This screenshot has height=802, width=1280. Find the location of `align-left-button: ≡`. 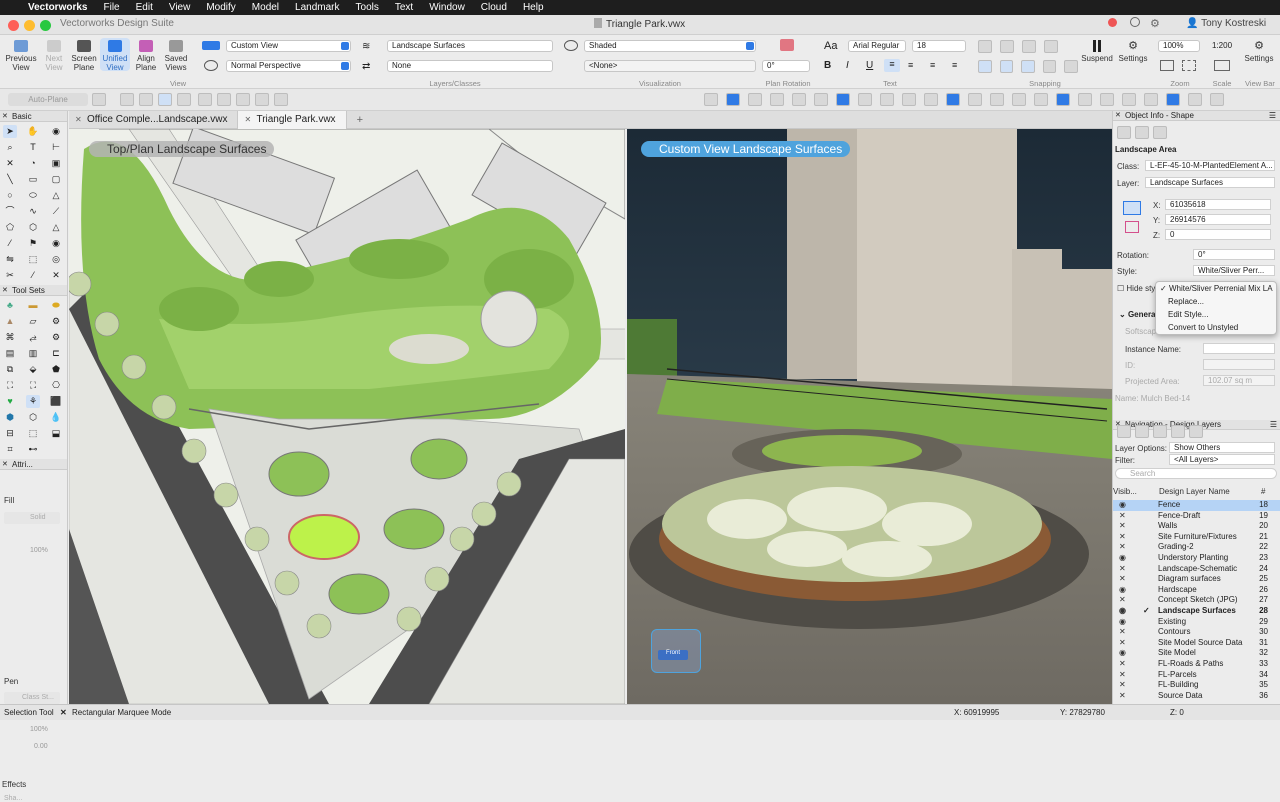

align-left-button: ≡ is located at coordinates (892, 65).